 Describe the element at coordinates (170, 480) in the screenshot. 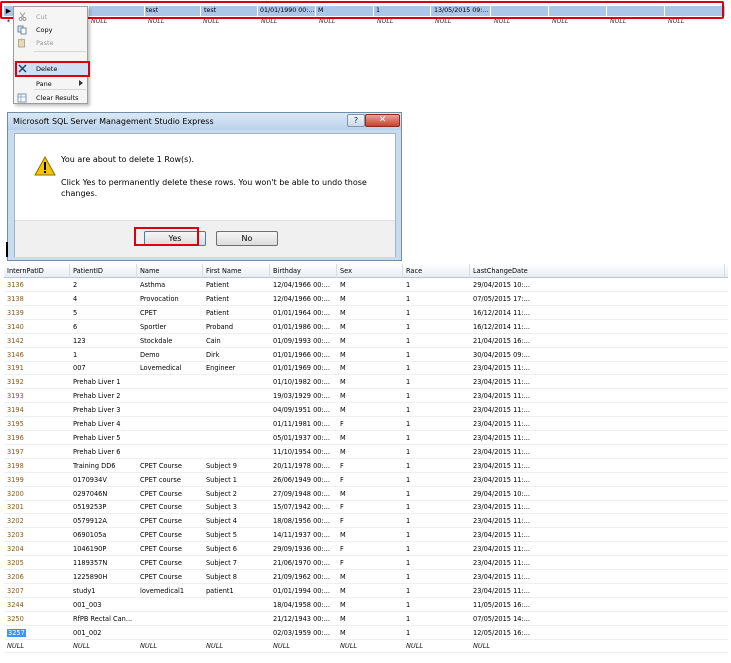

I see `table-cell: CPET course` at that location.